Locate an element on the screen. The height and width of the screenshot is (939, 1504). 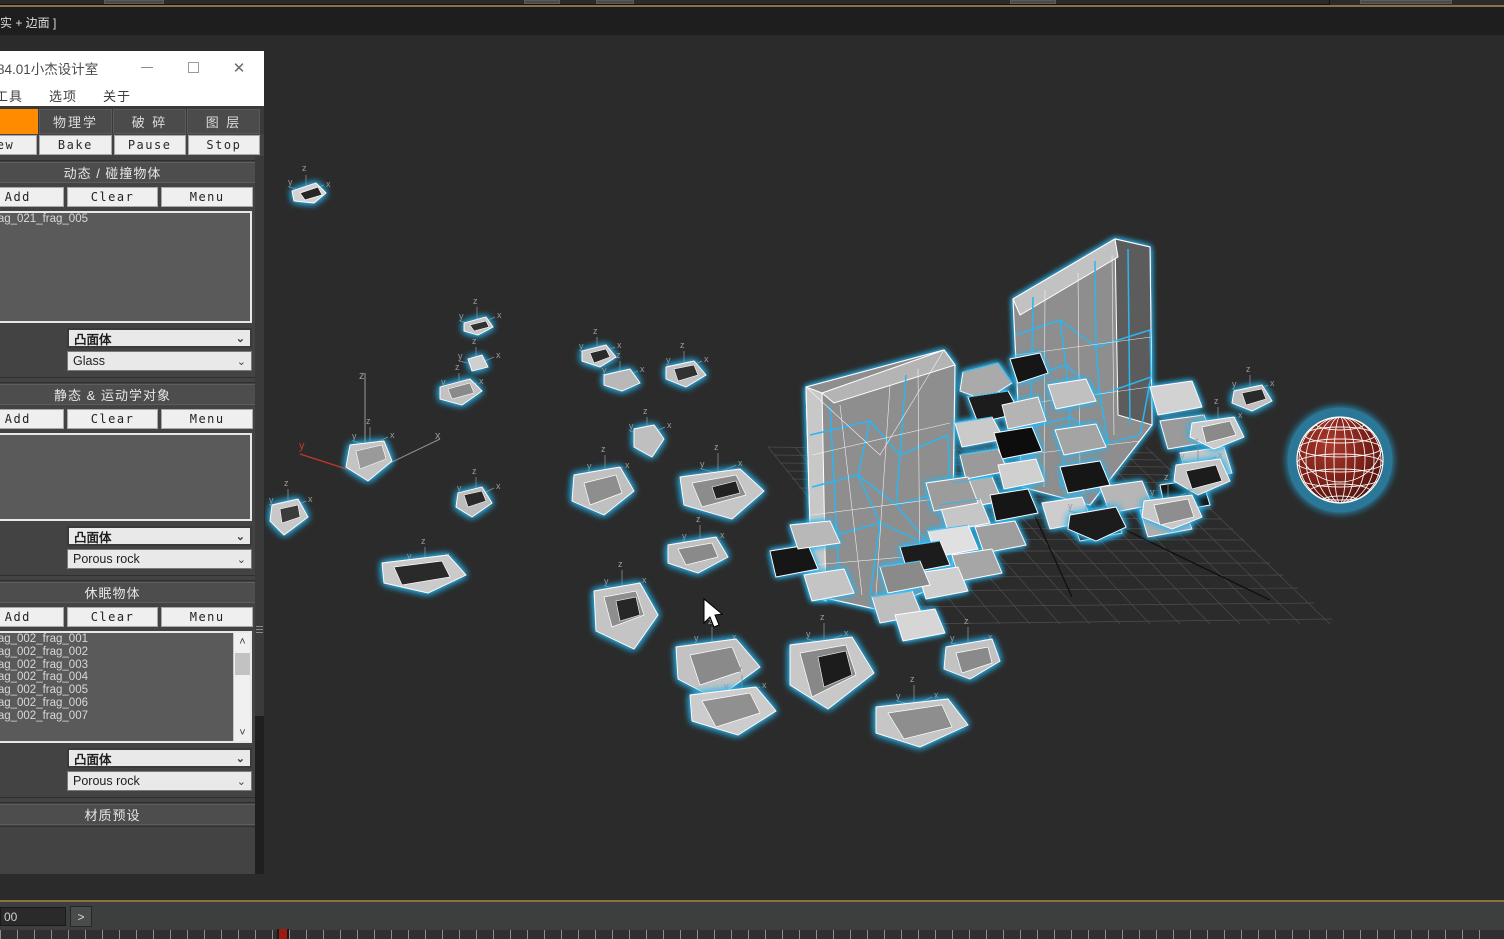
menu-item-options: 选项 is located at coordinates (63, 95).